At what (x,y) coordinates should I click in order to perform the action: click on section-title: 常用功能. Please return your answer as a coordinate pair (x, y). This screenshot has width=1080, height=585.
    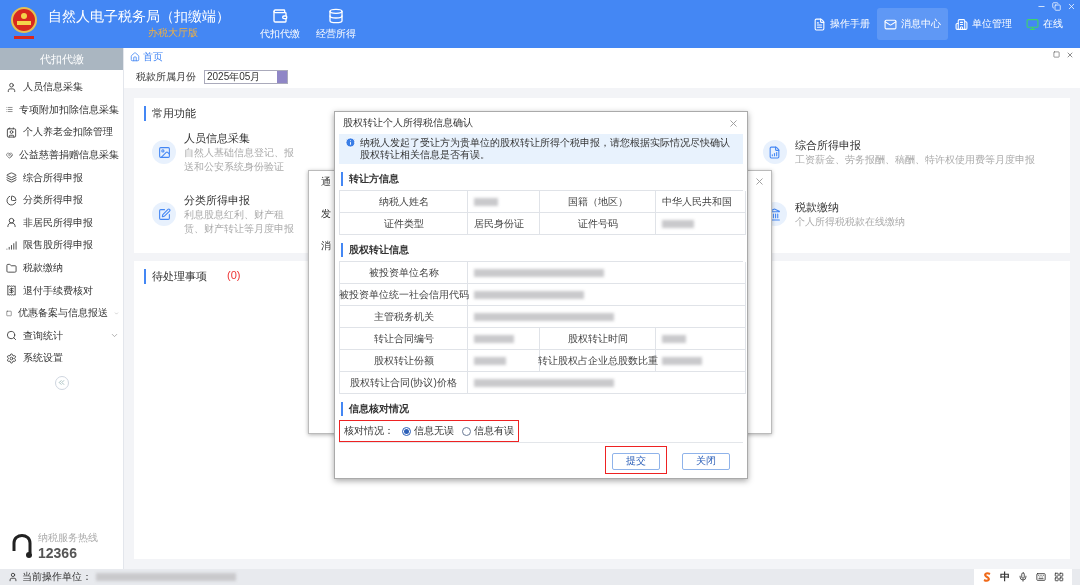
    Looking at the image, I should click on (174, 113).